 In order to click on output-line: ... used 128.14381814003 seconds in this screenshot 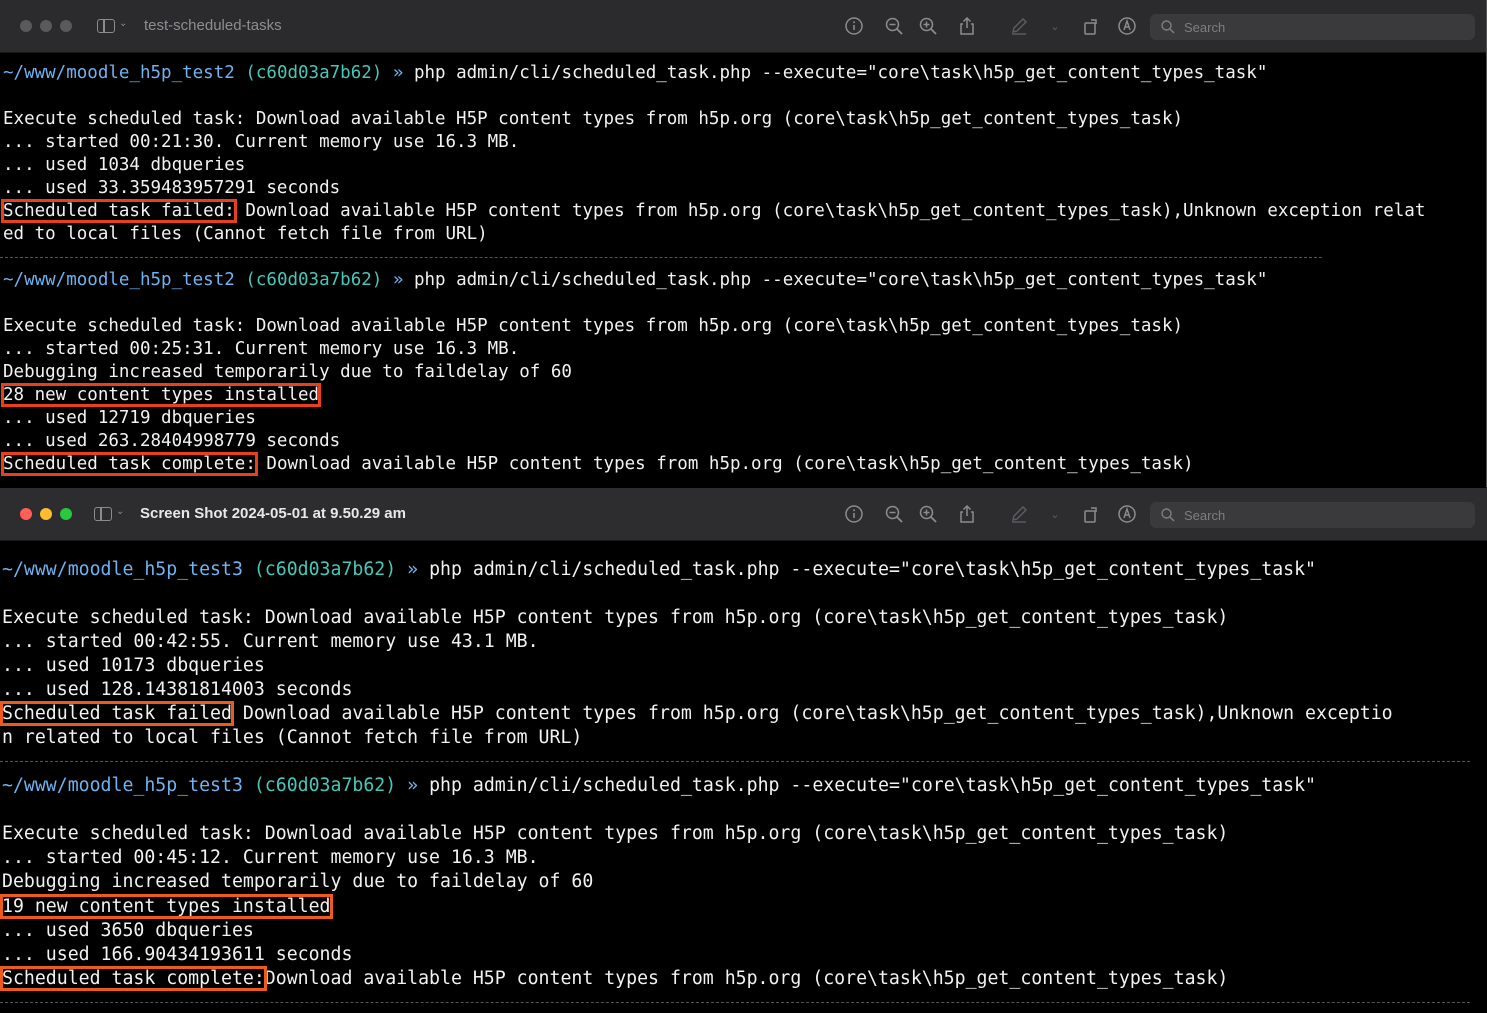, I will do `click(177, 689)`.